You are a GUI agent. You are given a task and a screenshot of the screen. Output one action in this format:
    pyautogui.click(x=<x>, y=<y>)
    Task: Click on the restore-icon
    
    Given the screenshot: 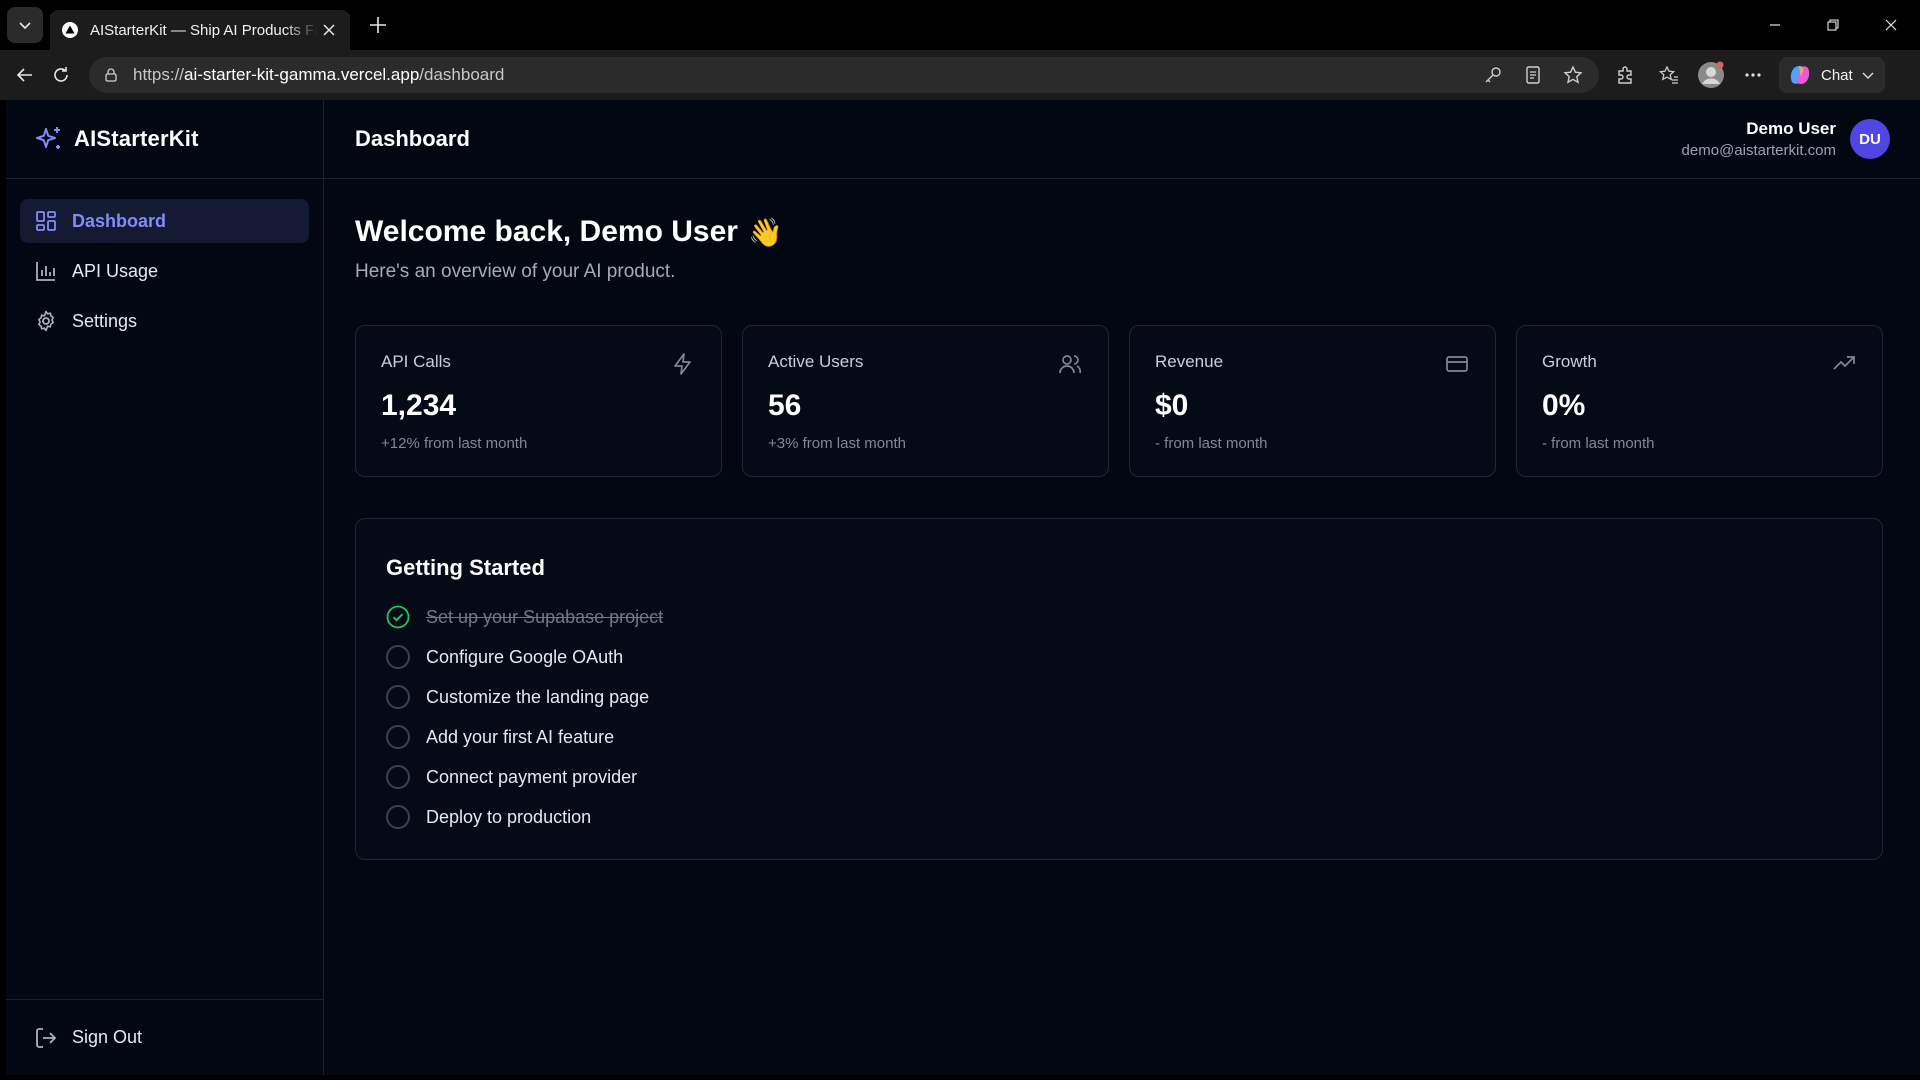 What is the action you would take?
    pyautogui.click(x=1833, y=25)
    